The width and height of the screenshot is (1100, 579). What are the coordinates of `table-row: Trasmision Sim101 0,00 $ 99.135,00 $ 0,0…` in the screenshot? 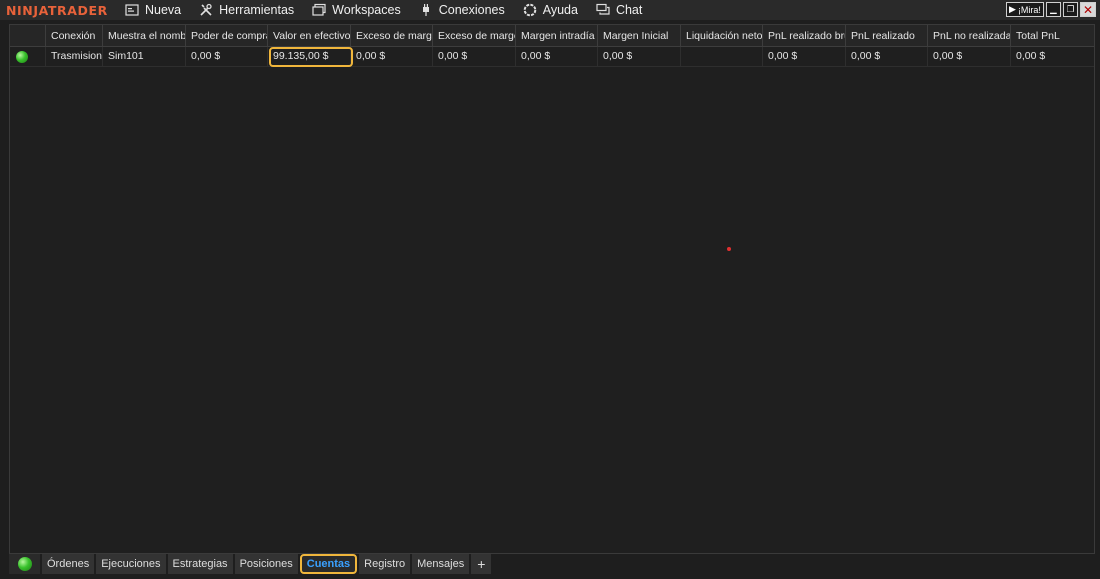 It's located at (552, 57).